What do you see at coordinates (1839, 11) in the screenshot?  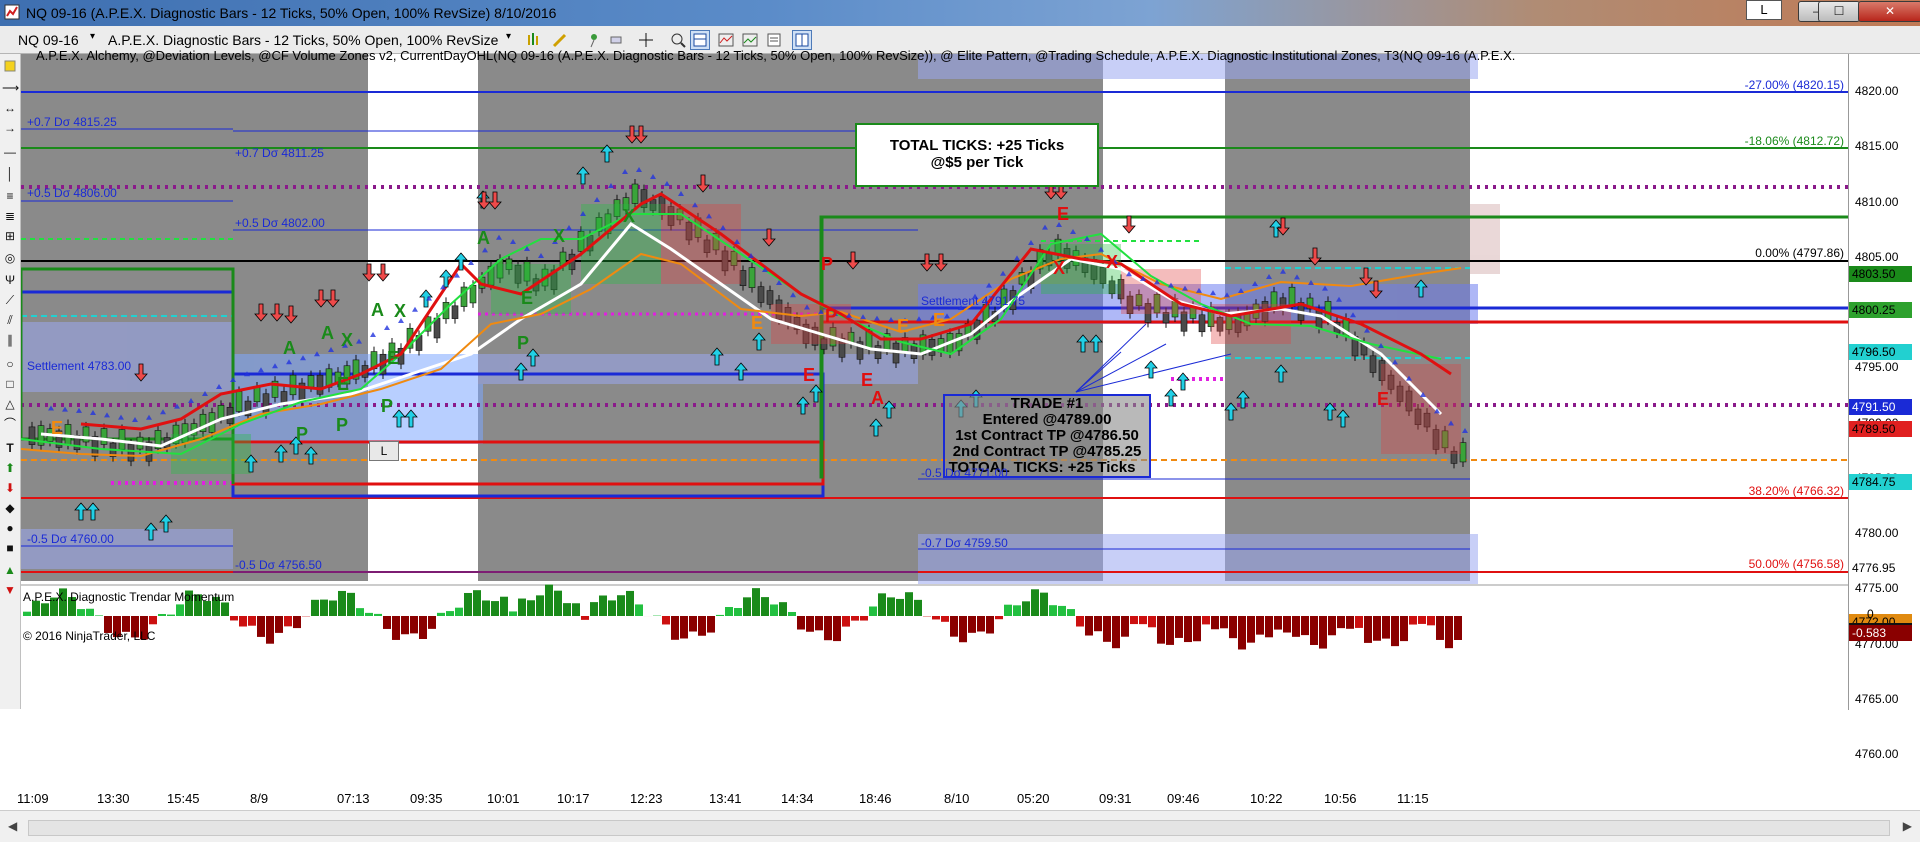 I see `maximize-button: ☐` at bounding box center [1839, 11].